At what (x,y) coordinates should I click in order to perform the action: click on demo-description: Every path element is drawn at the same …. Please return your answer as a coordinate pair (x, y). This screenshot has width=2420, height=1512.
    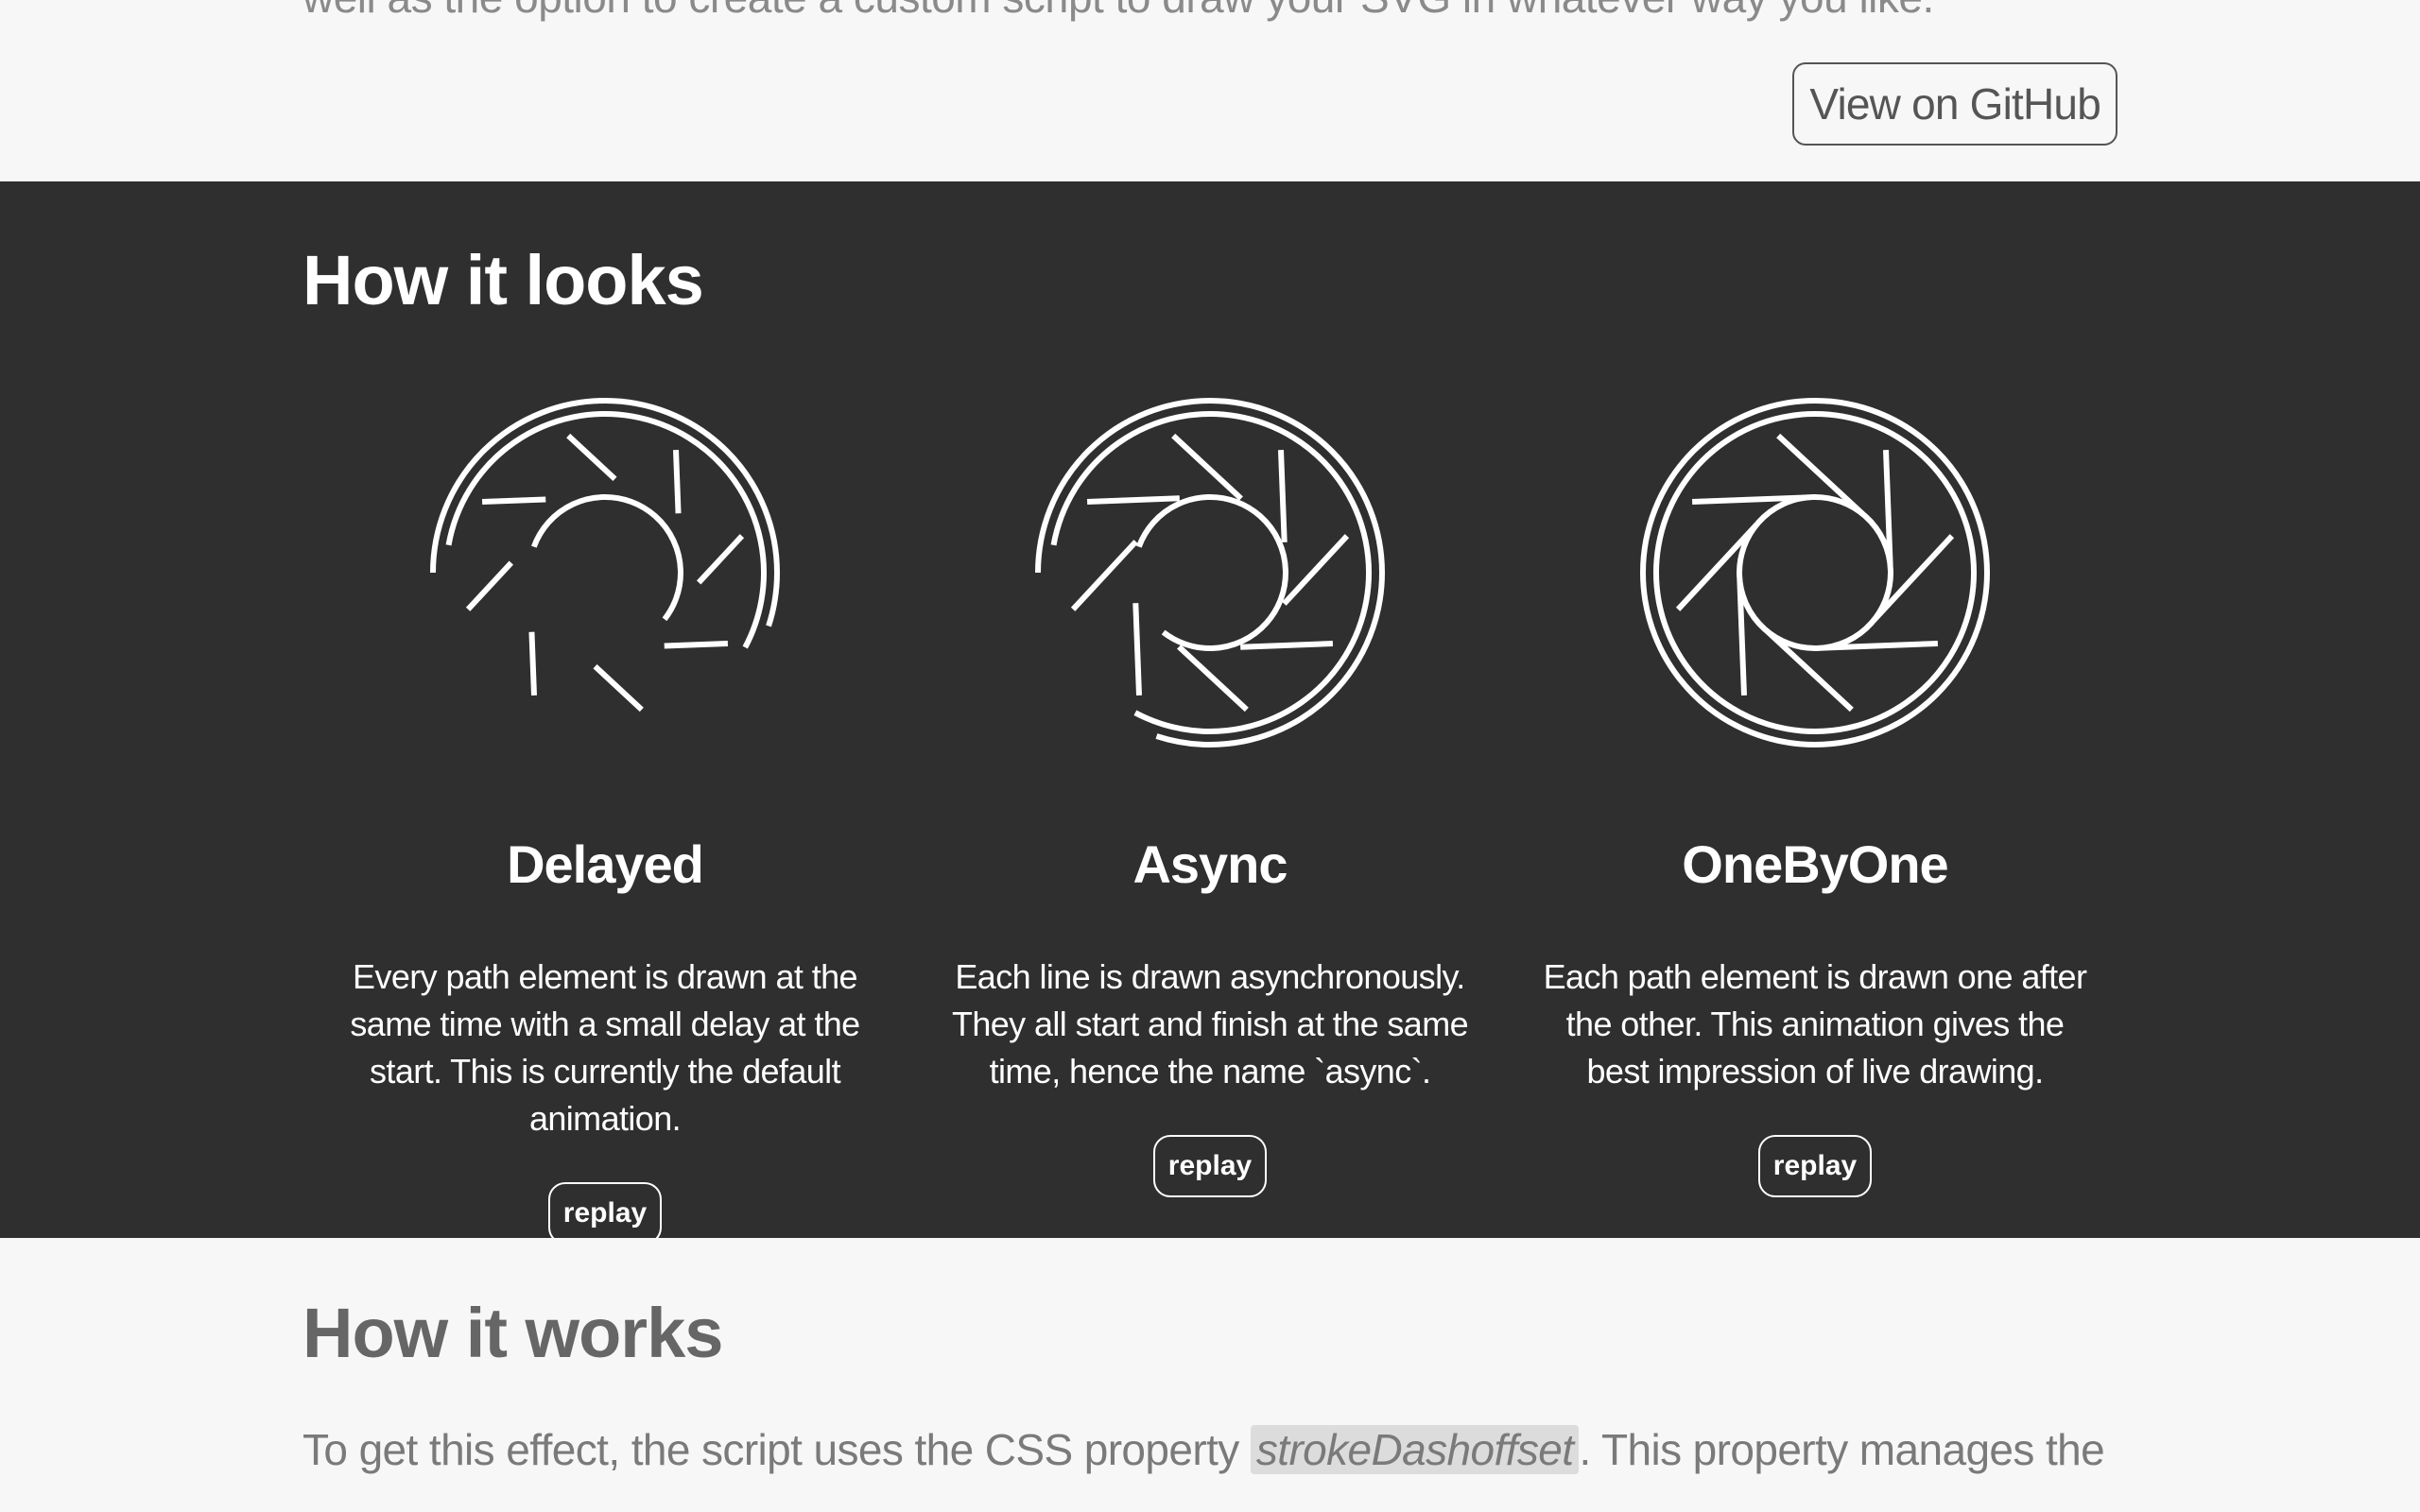
    Looking at the image, I should click on (605, 1047).